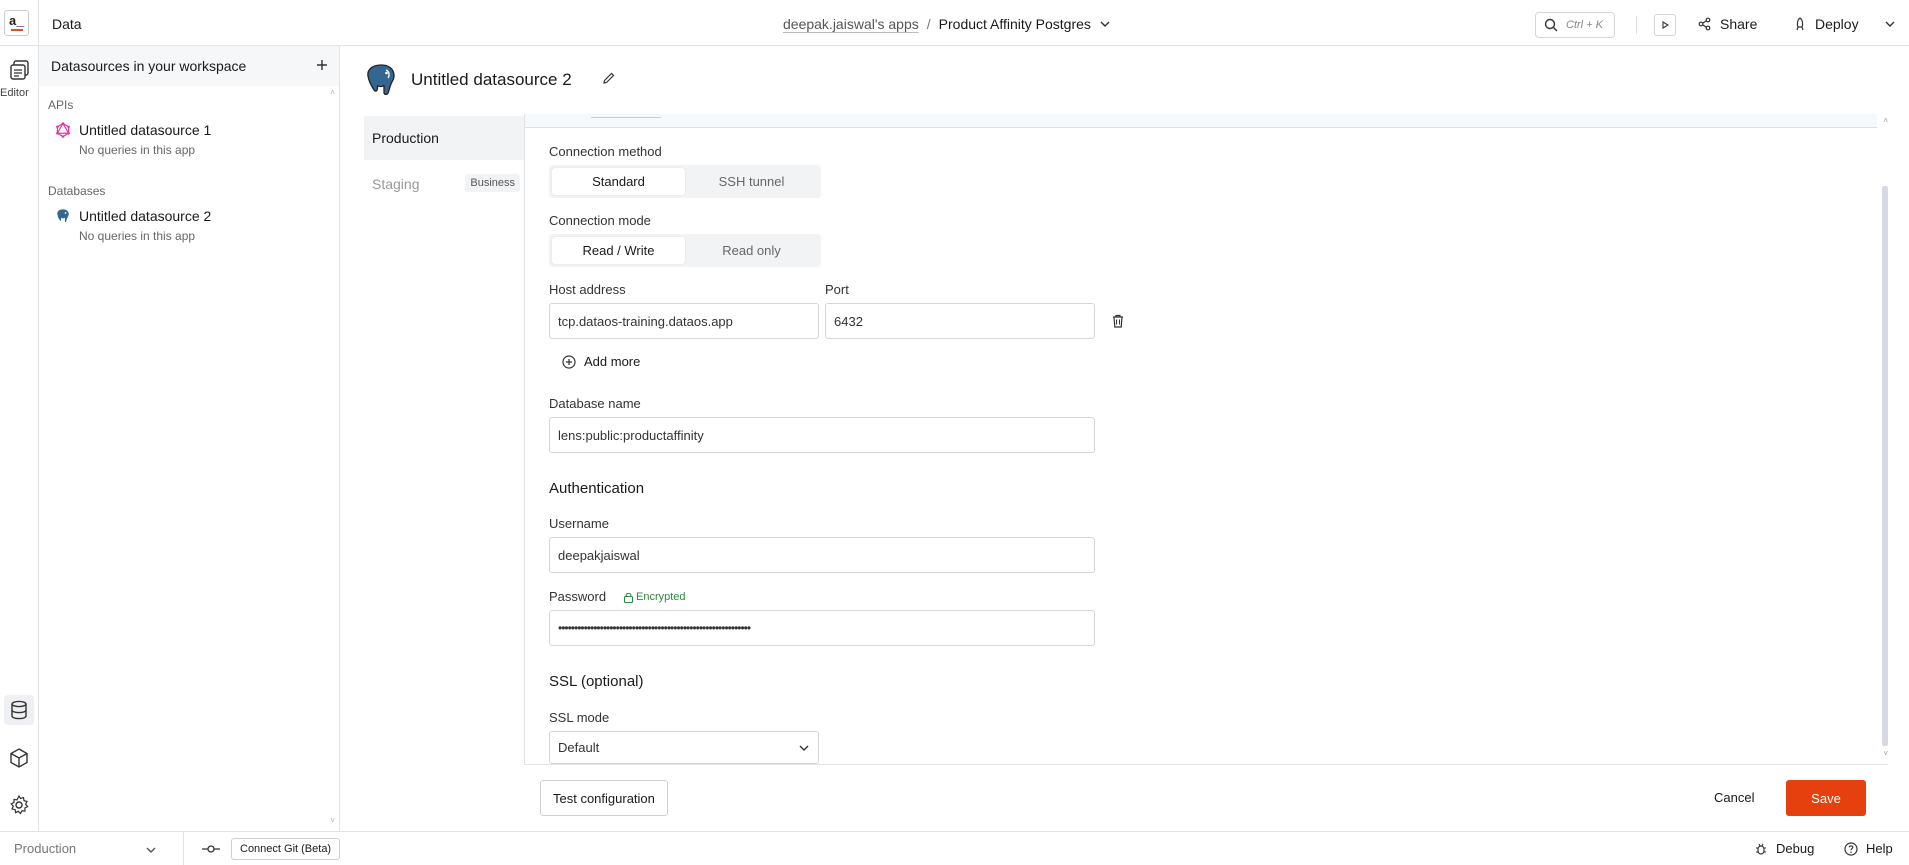 The height and width of the screenshot is (865, 1909). Describe the element at coordinates (751, 181) in the screenshot. I see `connection-method-ssh: SSH tunnel` at that location.